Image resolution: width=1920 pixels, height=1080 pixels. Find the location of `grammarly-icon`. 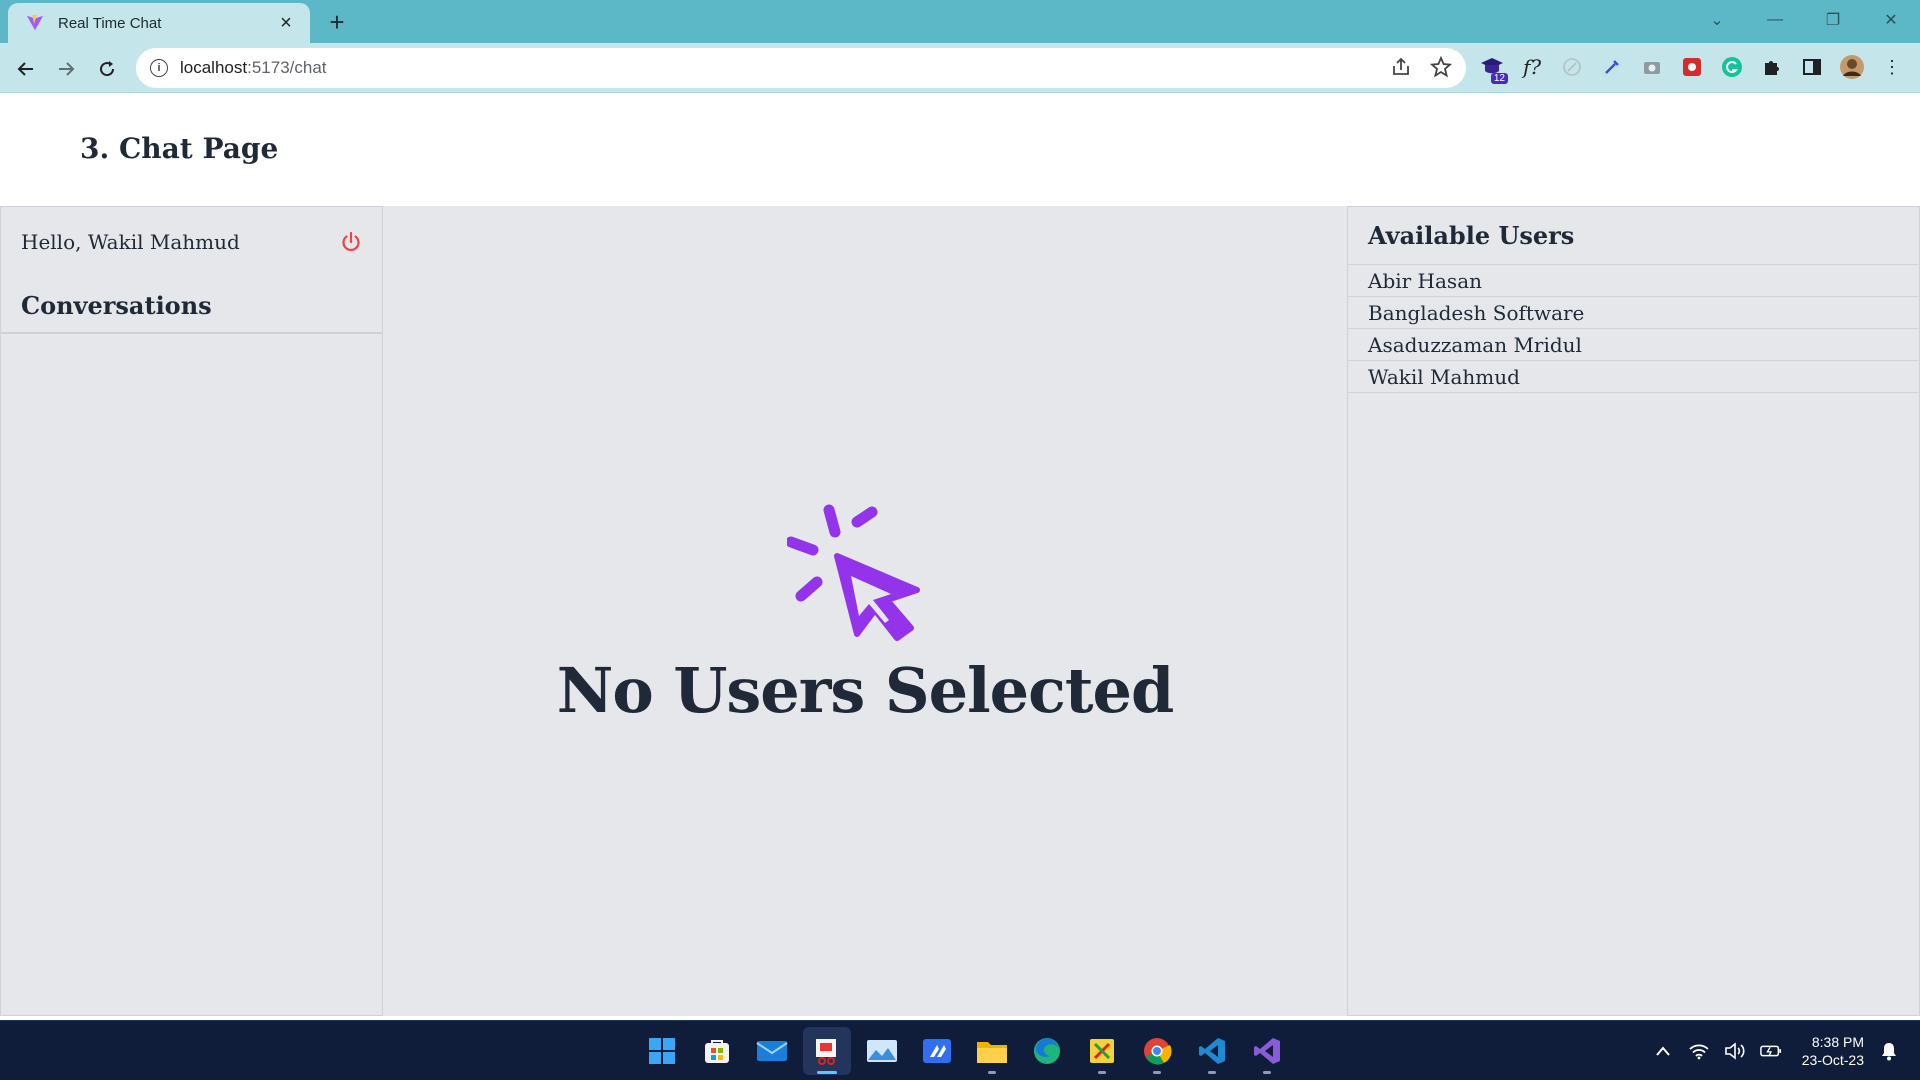

grammarly-icon is located at coordinates (1732, 67).